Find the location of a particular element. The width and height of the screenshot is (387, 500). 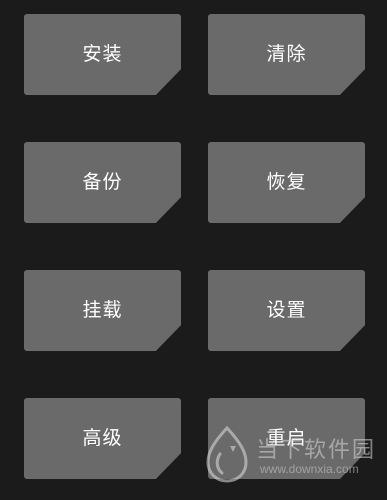

wipe-label: 清除 is located at coordinates (286, 54).